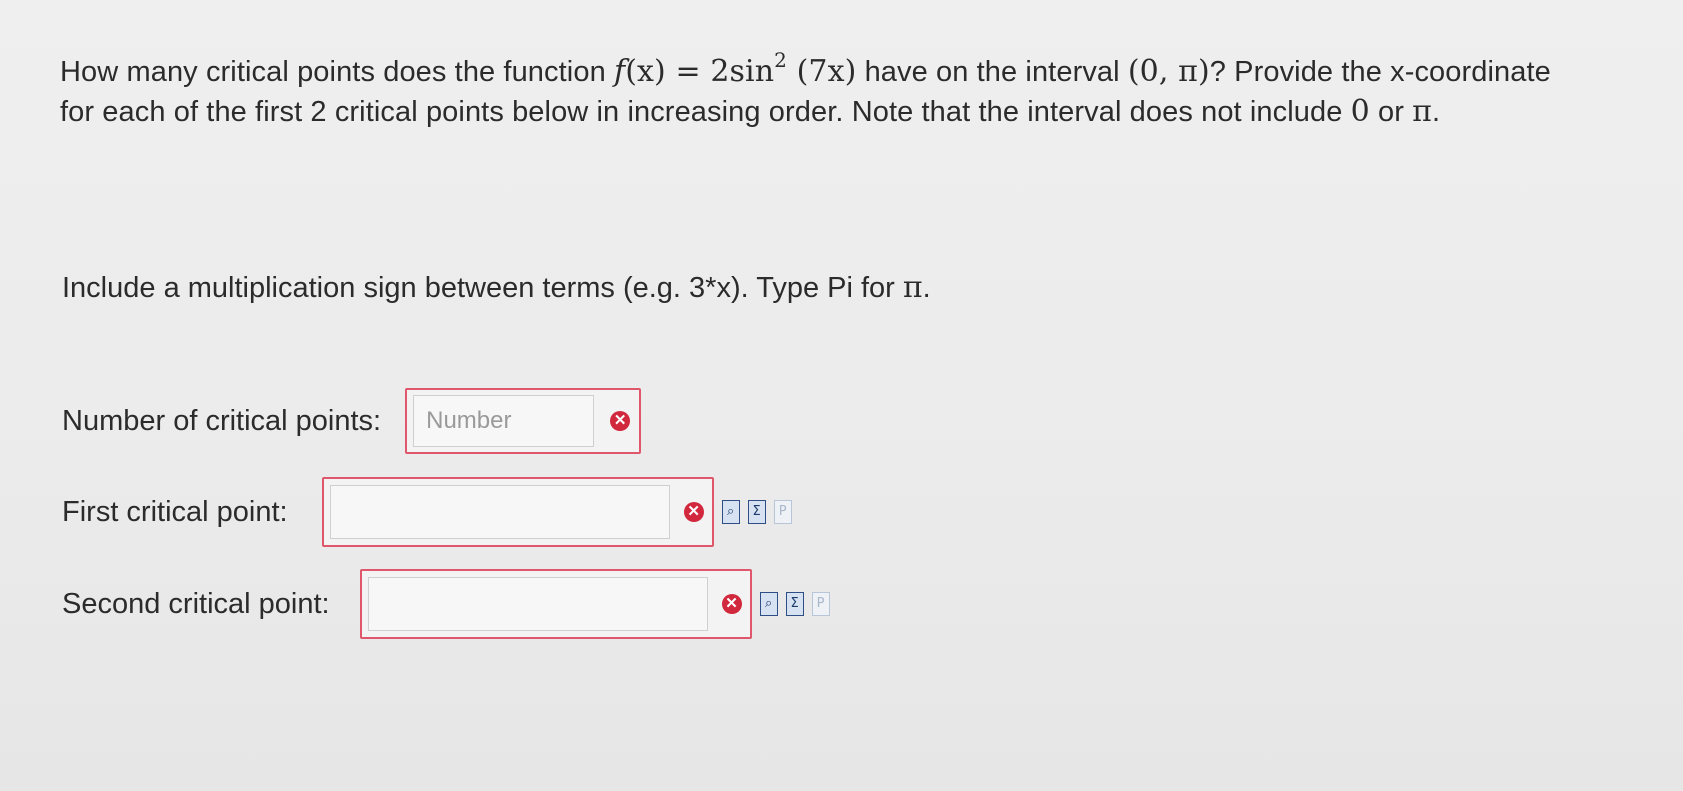  What do you see at coordinates (222, 421) in the screenshot?
I see `critical-count-label: Number of critical points:` at bounding box center [222, 421].